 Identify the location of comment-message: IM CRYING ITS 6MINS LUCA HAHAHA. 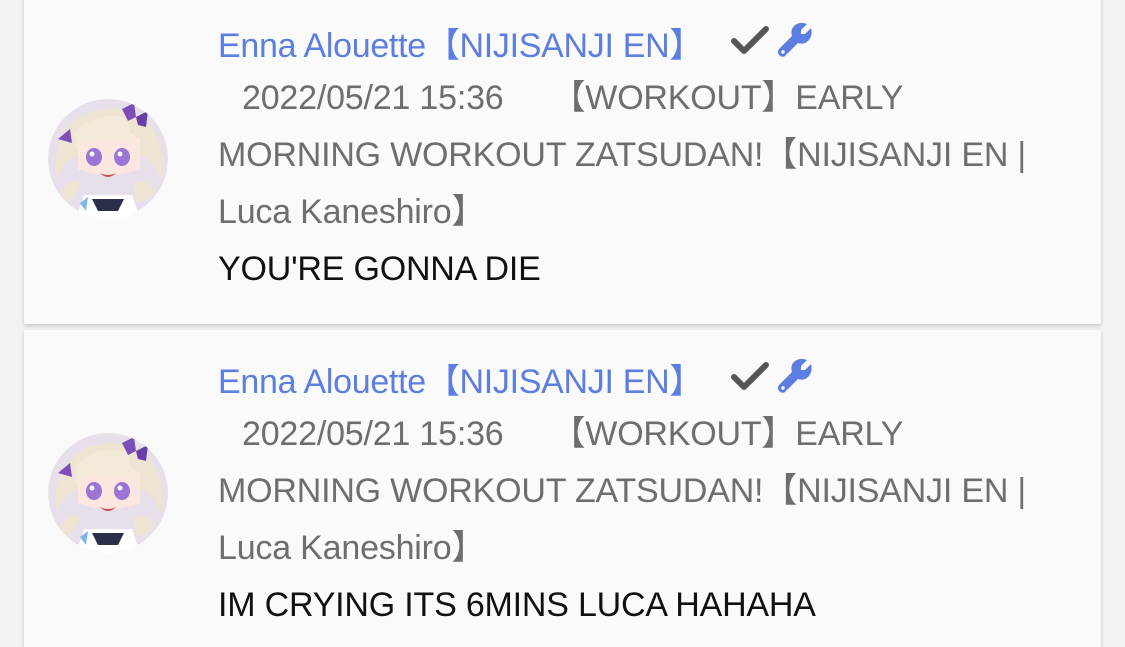
(517, 605).